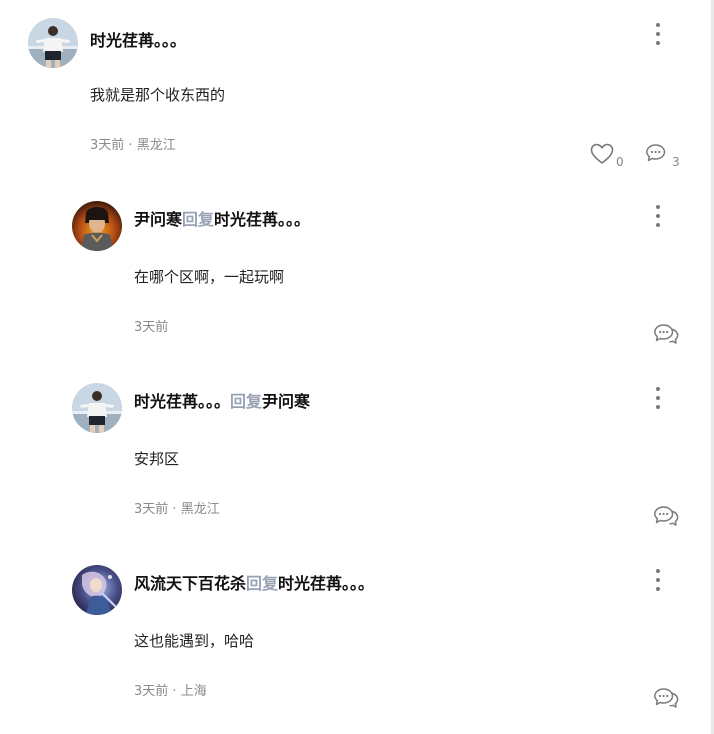  Describe the element at coordinates (190, 583) in the screenshot. I see `author-name: 风流天下百花杀` at that location.